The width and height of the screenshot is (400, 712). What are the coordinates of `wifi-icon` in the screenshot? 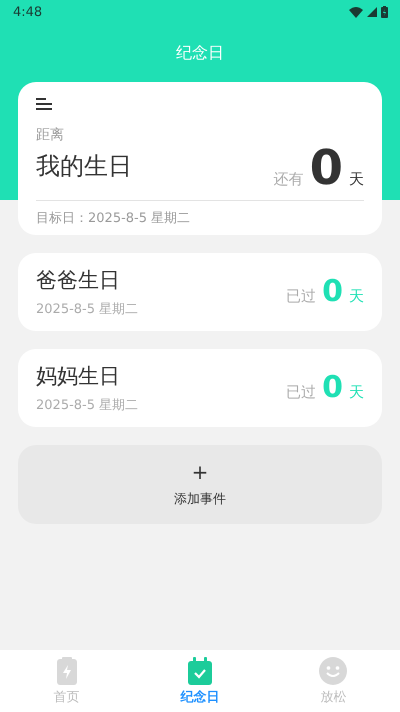 It's located at (356, 12).